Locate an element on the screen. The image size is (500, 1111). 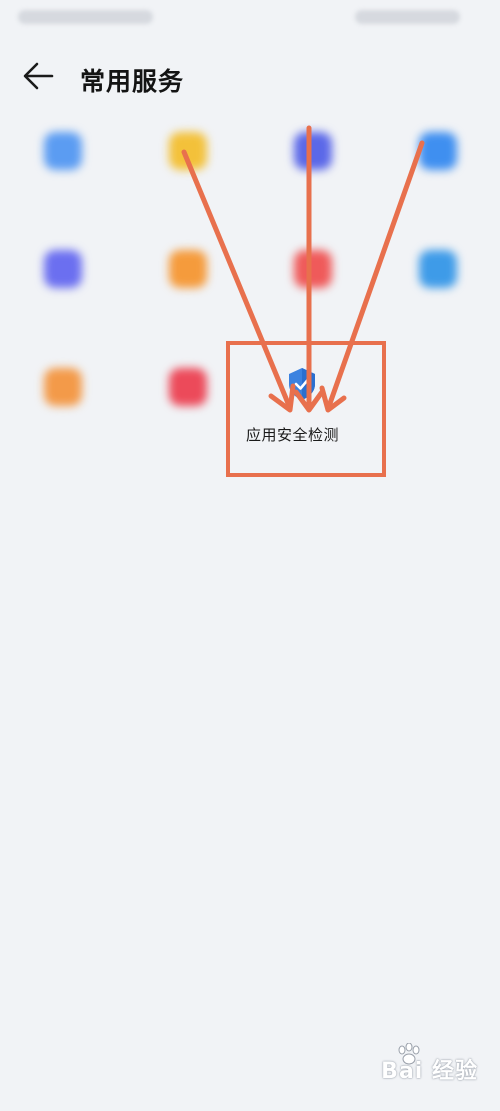
bulb-icon is located at coordinates (438, 151).